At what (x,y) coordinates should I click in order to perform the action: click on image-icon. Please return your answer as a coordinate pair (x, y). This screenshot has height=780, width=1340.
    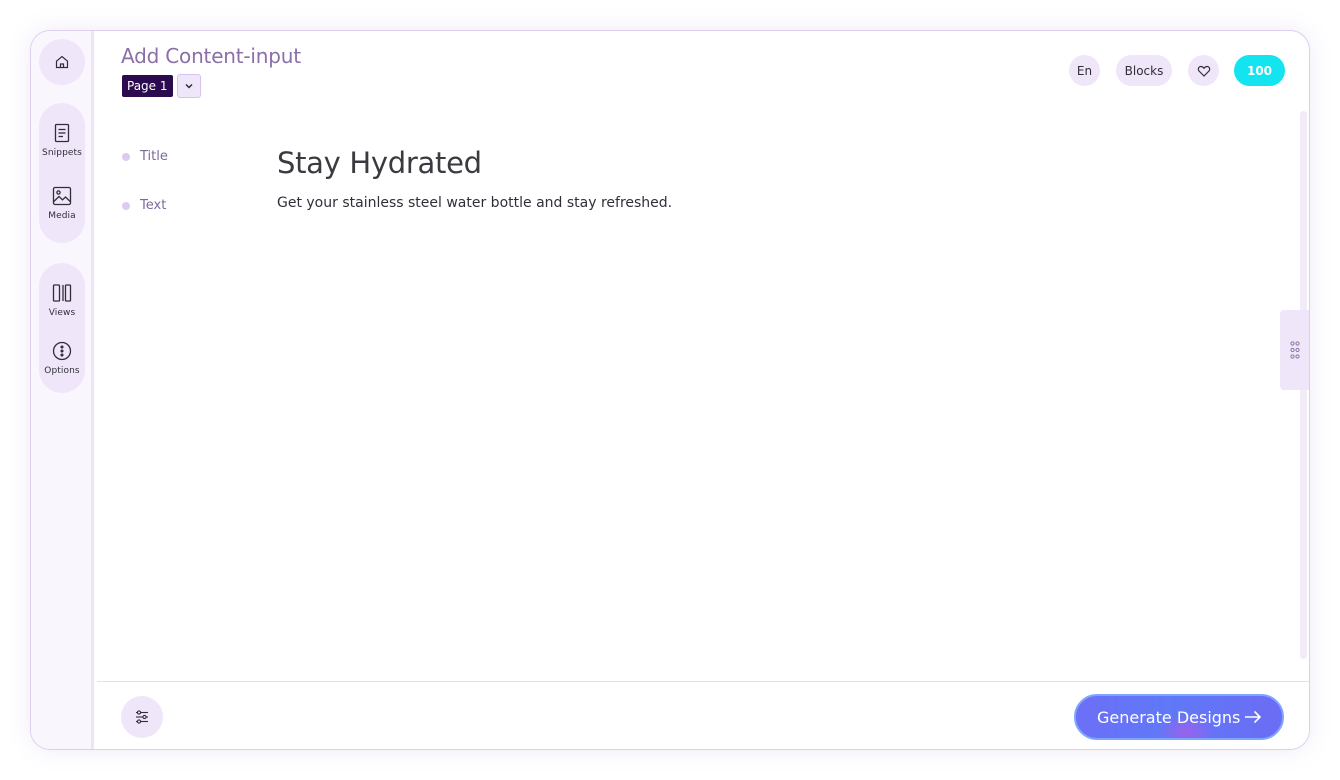
    Looking at the image, I should click on (62, 196).